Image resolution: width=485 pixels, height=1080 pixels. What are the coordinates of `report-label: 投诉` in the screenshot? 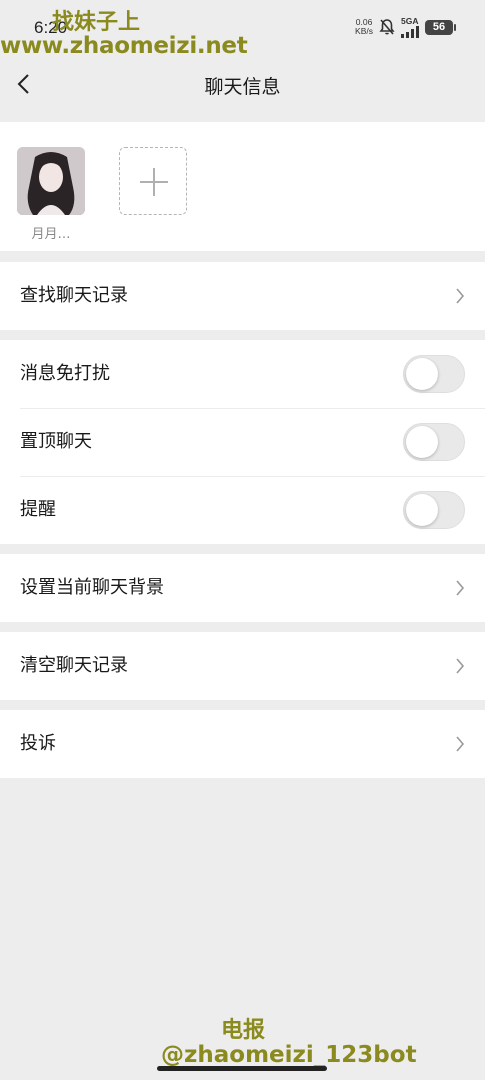 It's located at (38, 743).